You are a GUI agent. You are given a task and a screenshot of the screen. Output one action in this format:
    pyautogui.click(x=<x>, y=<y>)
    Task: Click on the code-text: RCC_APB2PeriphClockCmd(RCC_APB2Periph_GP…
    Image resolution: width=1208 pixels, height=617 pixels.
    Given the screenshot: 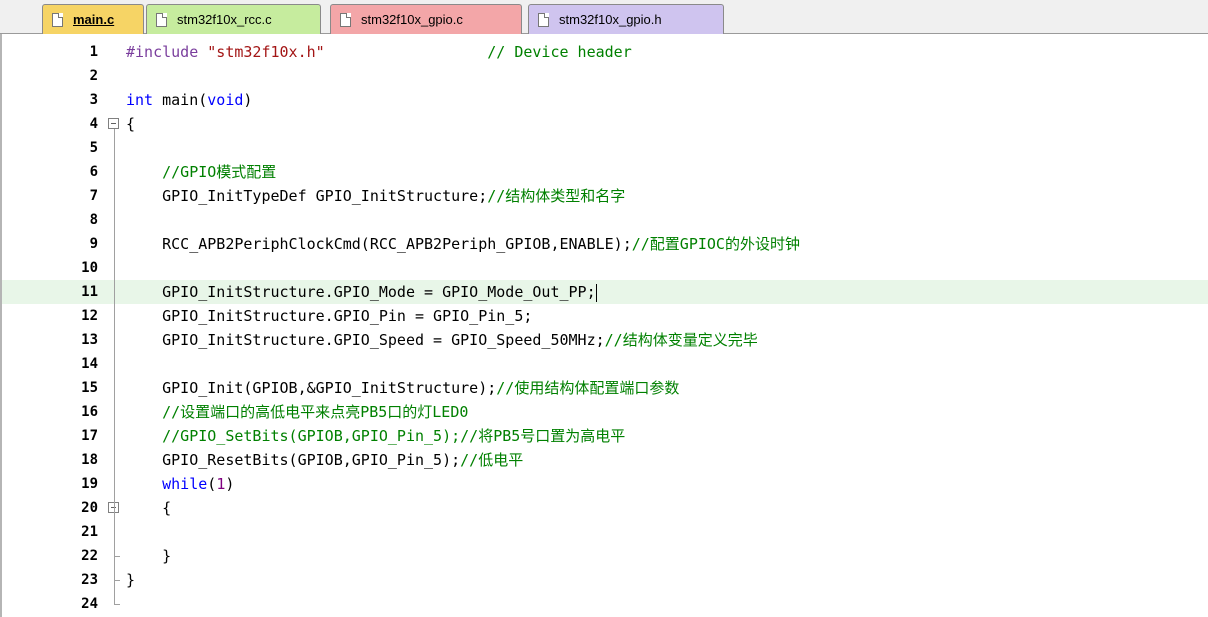 What is the action you would take?
    pyautogui.click(x=463, y=244)
    